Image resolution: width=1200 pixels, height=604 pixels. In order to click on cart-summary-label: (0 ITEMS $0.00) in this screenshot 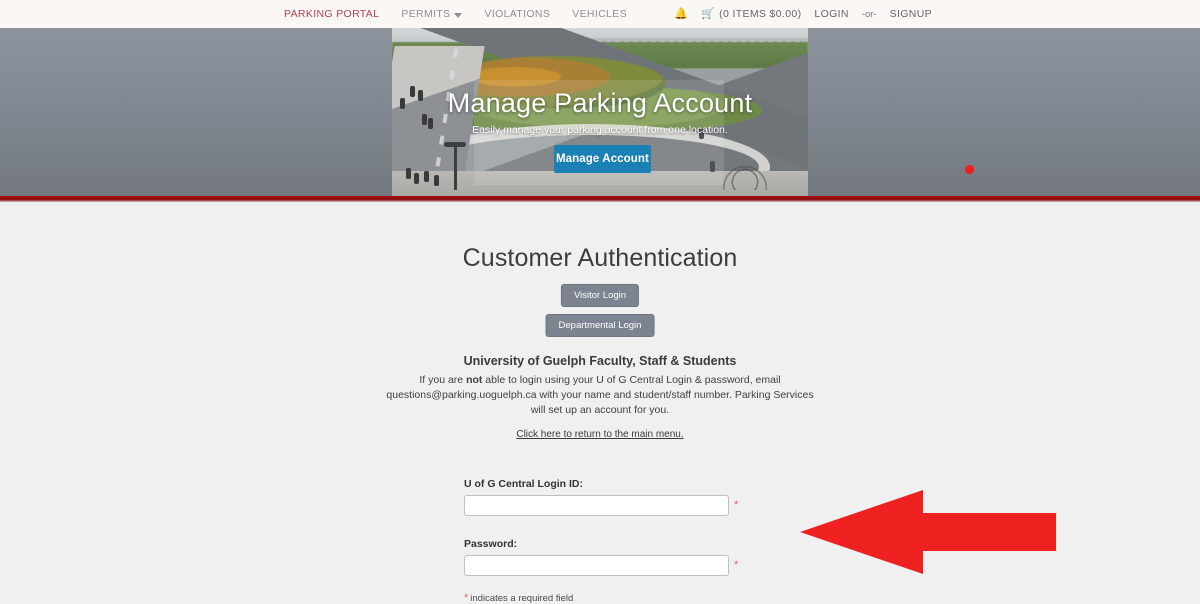, I will do `click(760, 14)`.